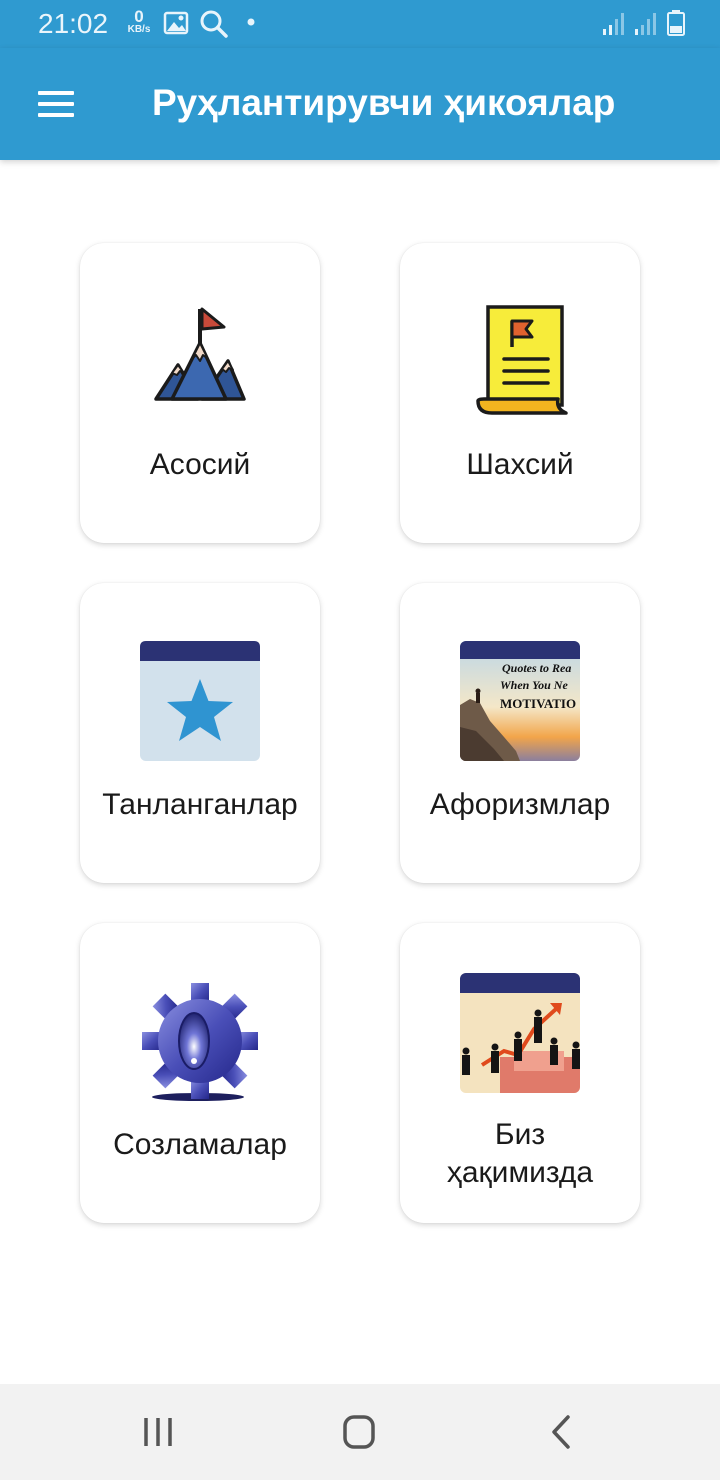  I want to click on tile-label-line-2: ҳақимизда, so click(520, 1172).